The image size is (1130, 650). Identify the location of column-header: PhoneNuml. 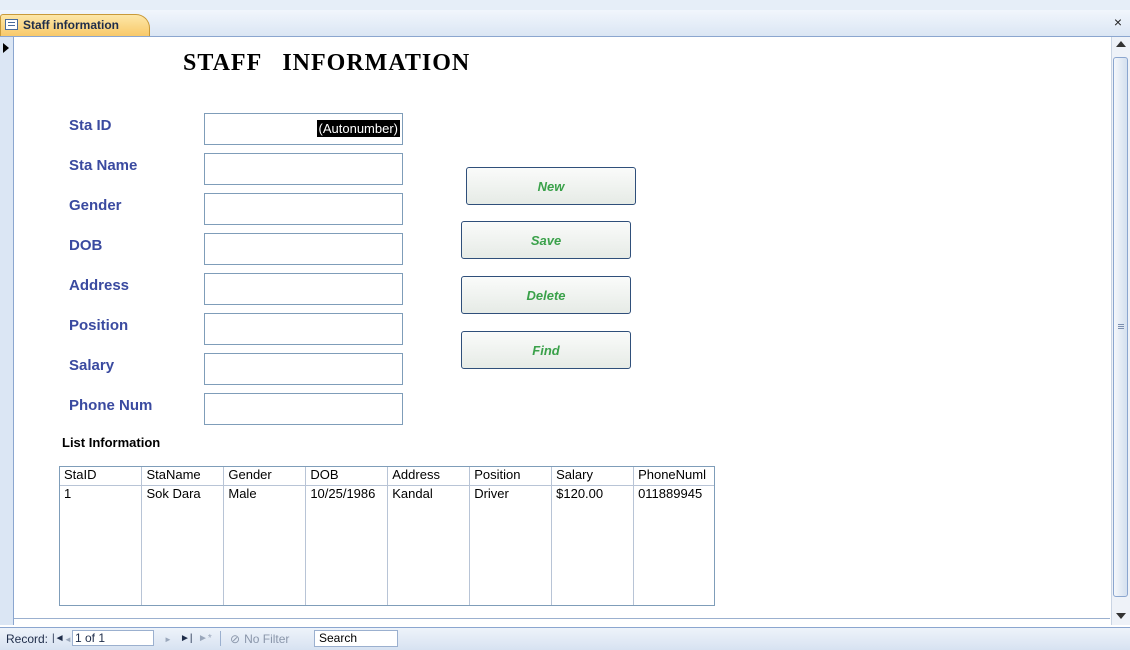
(673, 476).